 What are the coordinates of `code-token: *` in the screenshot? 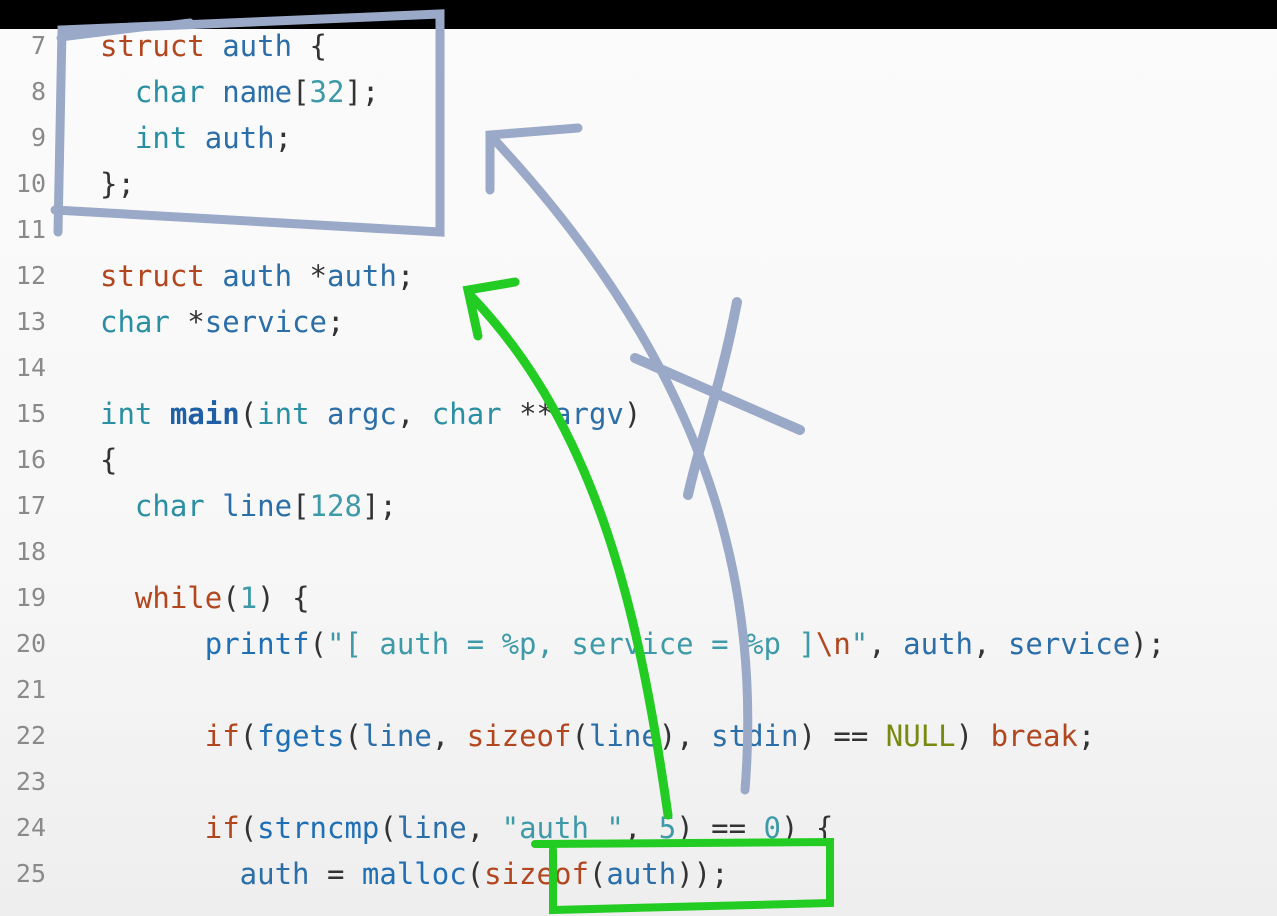 It's located at (187, 322).